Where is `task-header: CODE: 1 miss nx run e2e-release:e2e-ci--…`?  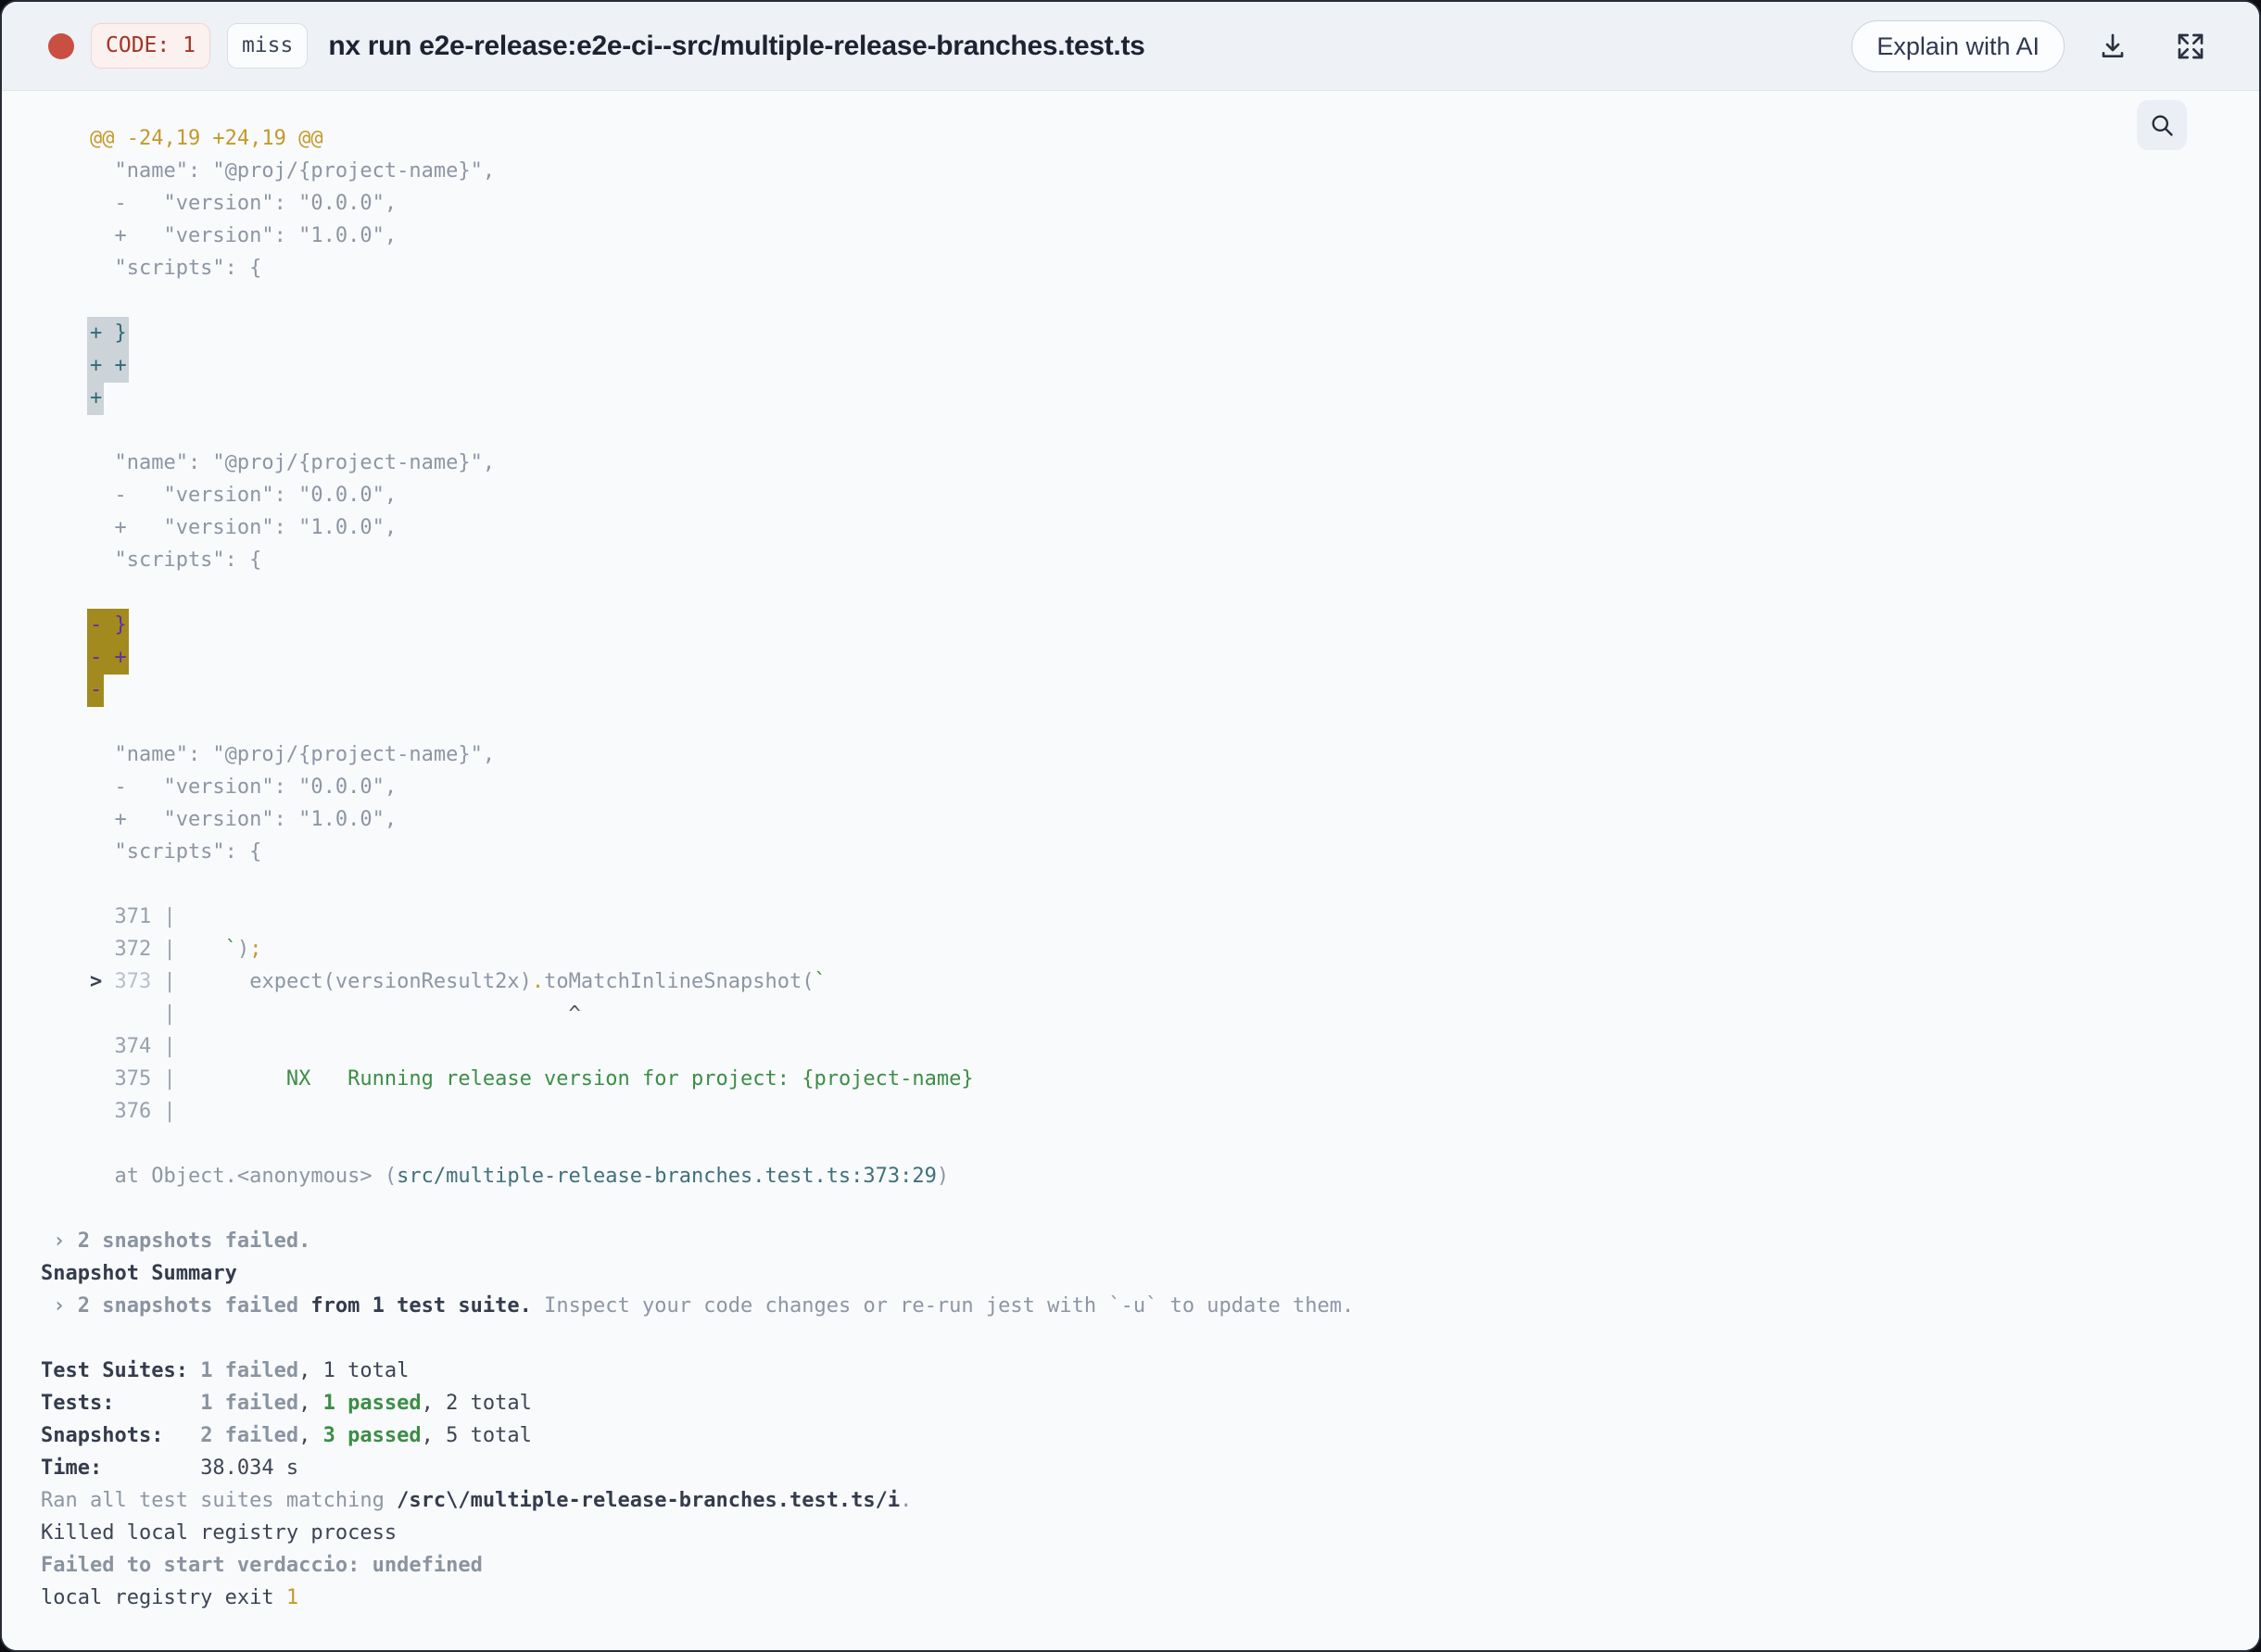
task-header: CODE: 1 miss nx run e2e-release:e2e-ci--… is located at coordinates (1130, 47).